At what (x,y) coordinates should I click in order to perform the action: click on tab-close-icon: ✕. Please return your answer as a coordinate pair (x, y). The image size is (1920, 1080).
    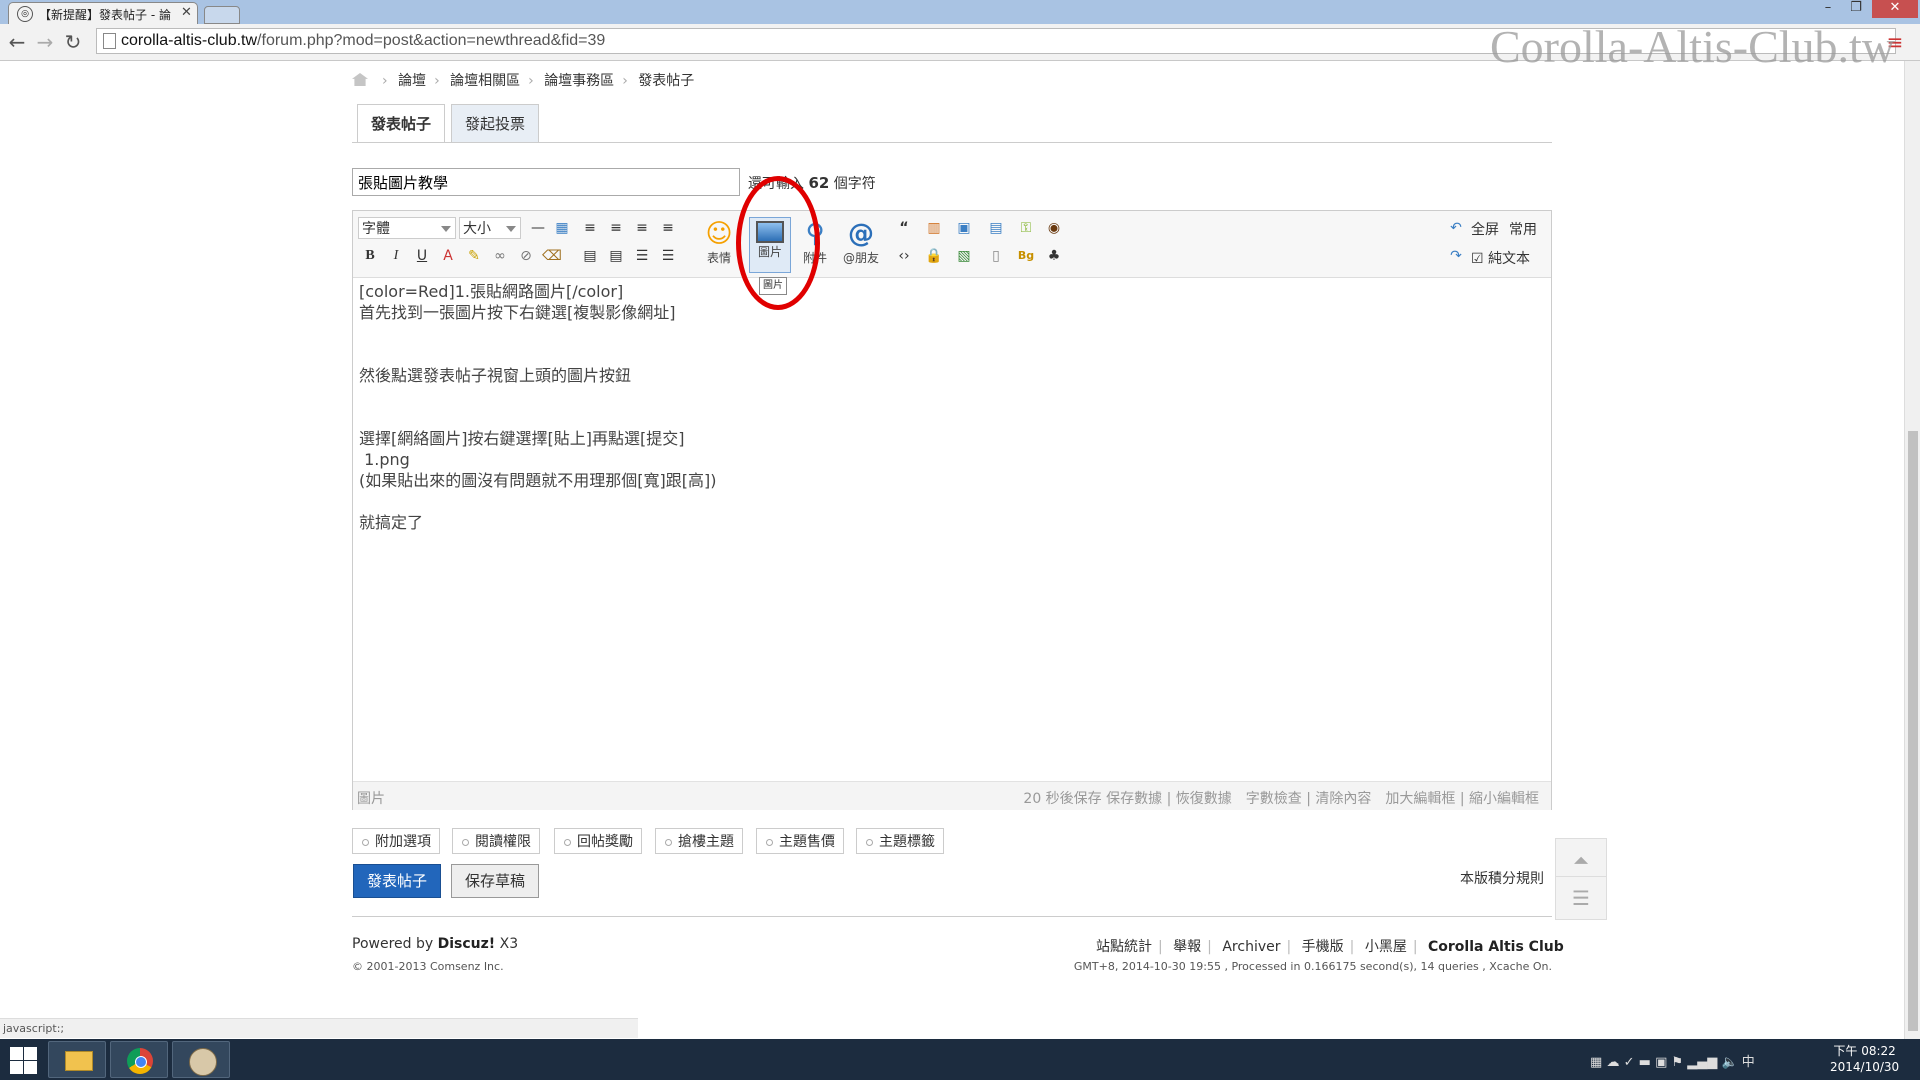
    Looking at the image, I should click on (186, 12).